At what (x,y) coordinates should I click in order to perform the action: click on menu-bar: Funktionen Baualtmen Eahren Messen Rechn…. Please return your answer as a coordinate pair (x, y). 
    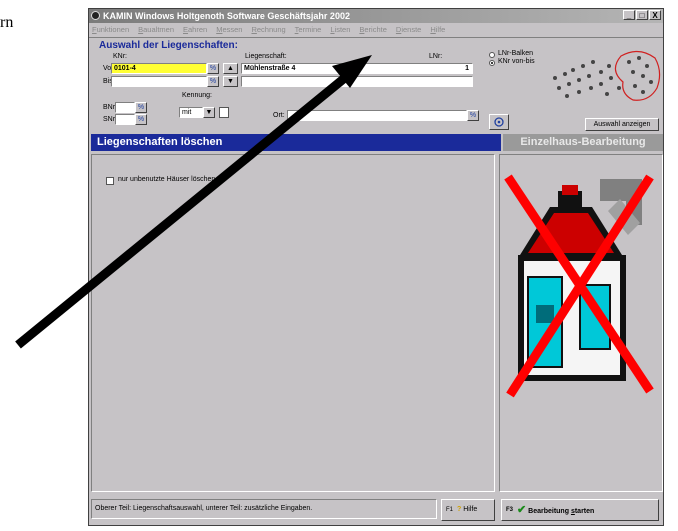
    Looking at the image, I should click on (376, 30).